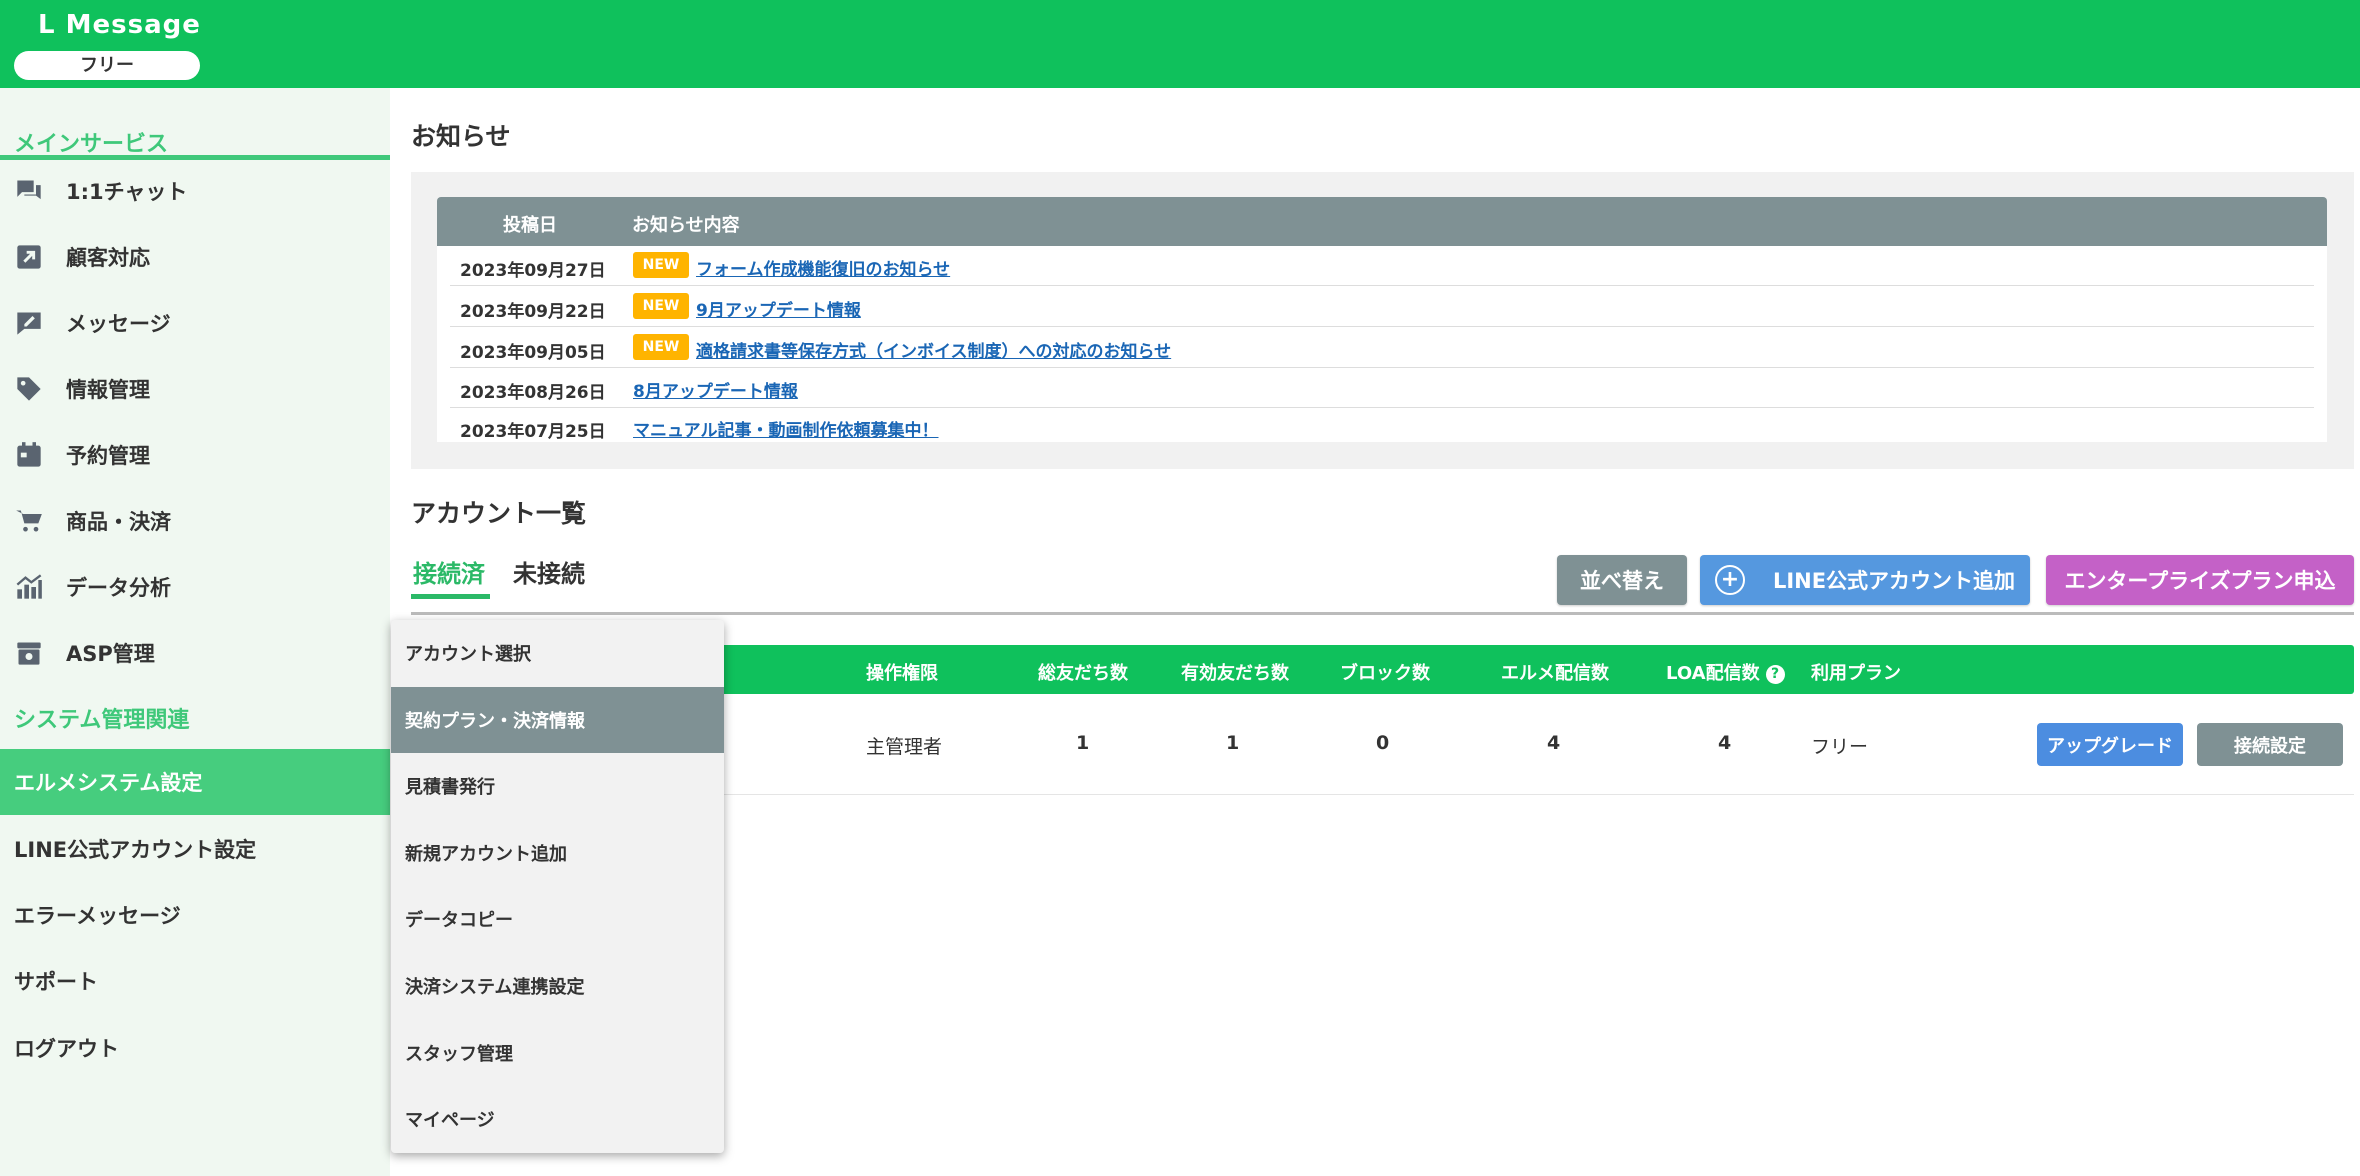 This screenshot has height=1176, width=2360. Describe the element at coordinates (902, 673) in the screenshot. I see `col-permission: 操作権限` at that location.